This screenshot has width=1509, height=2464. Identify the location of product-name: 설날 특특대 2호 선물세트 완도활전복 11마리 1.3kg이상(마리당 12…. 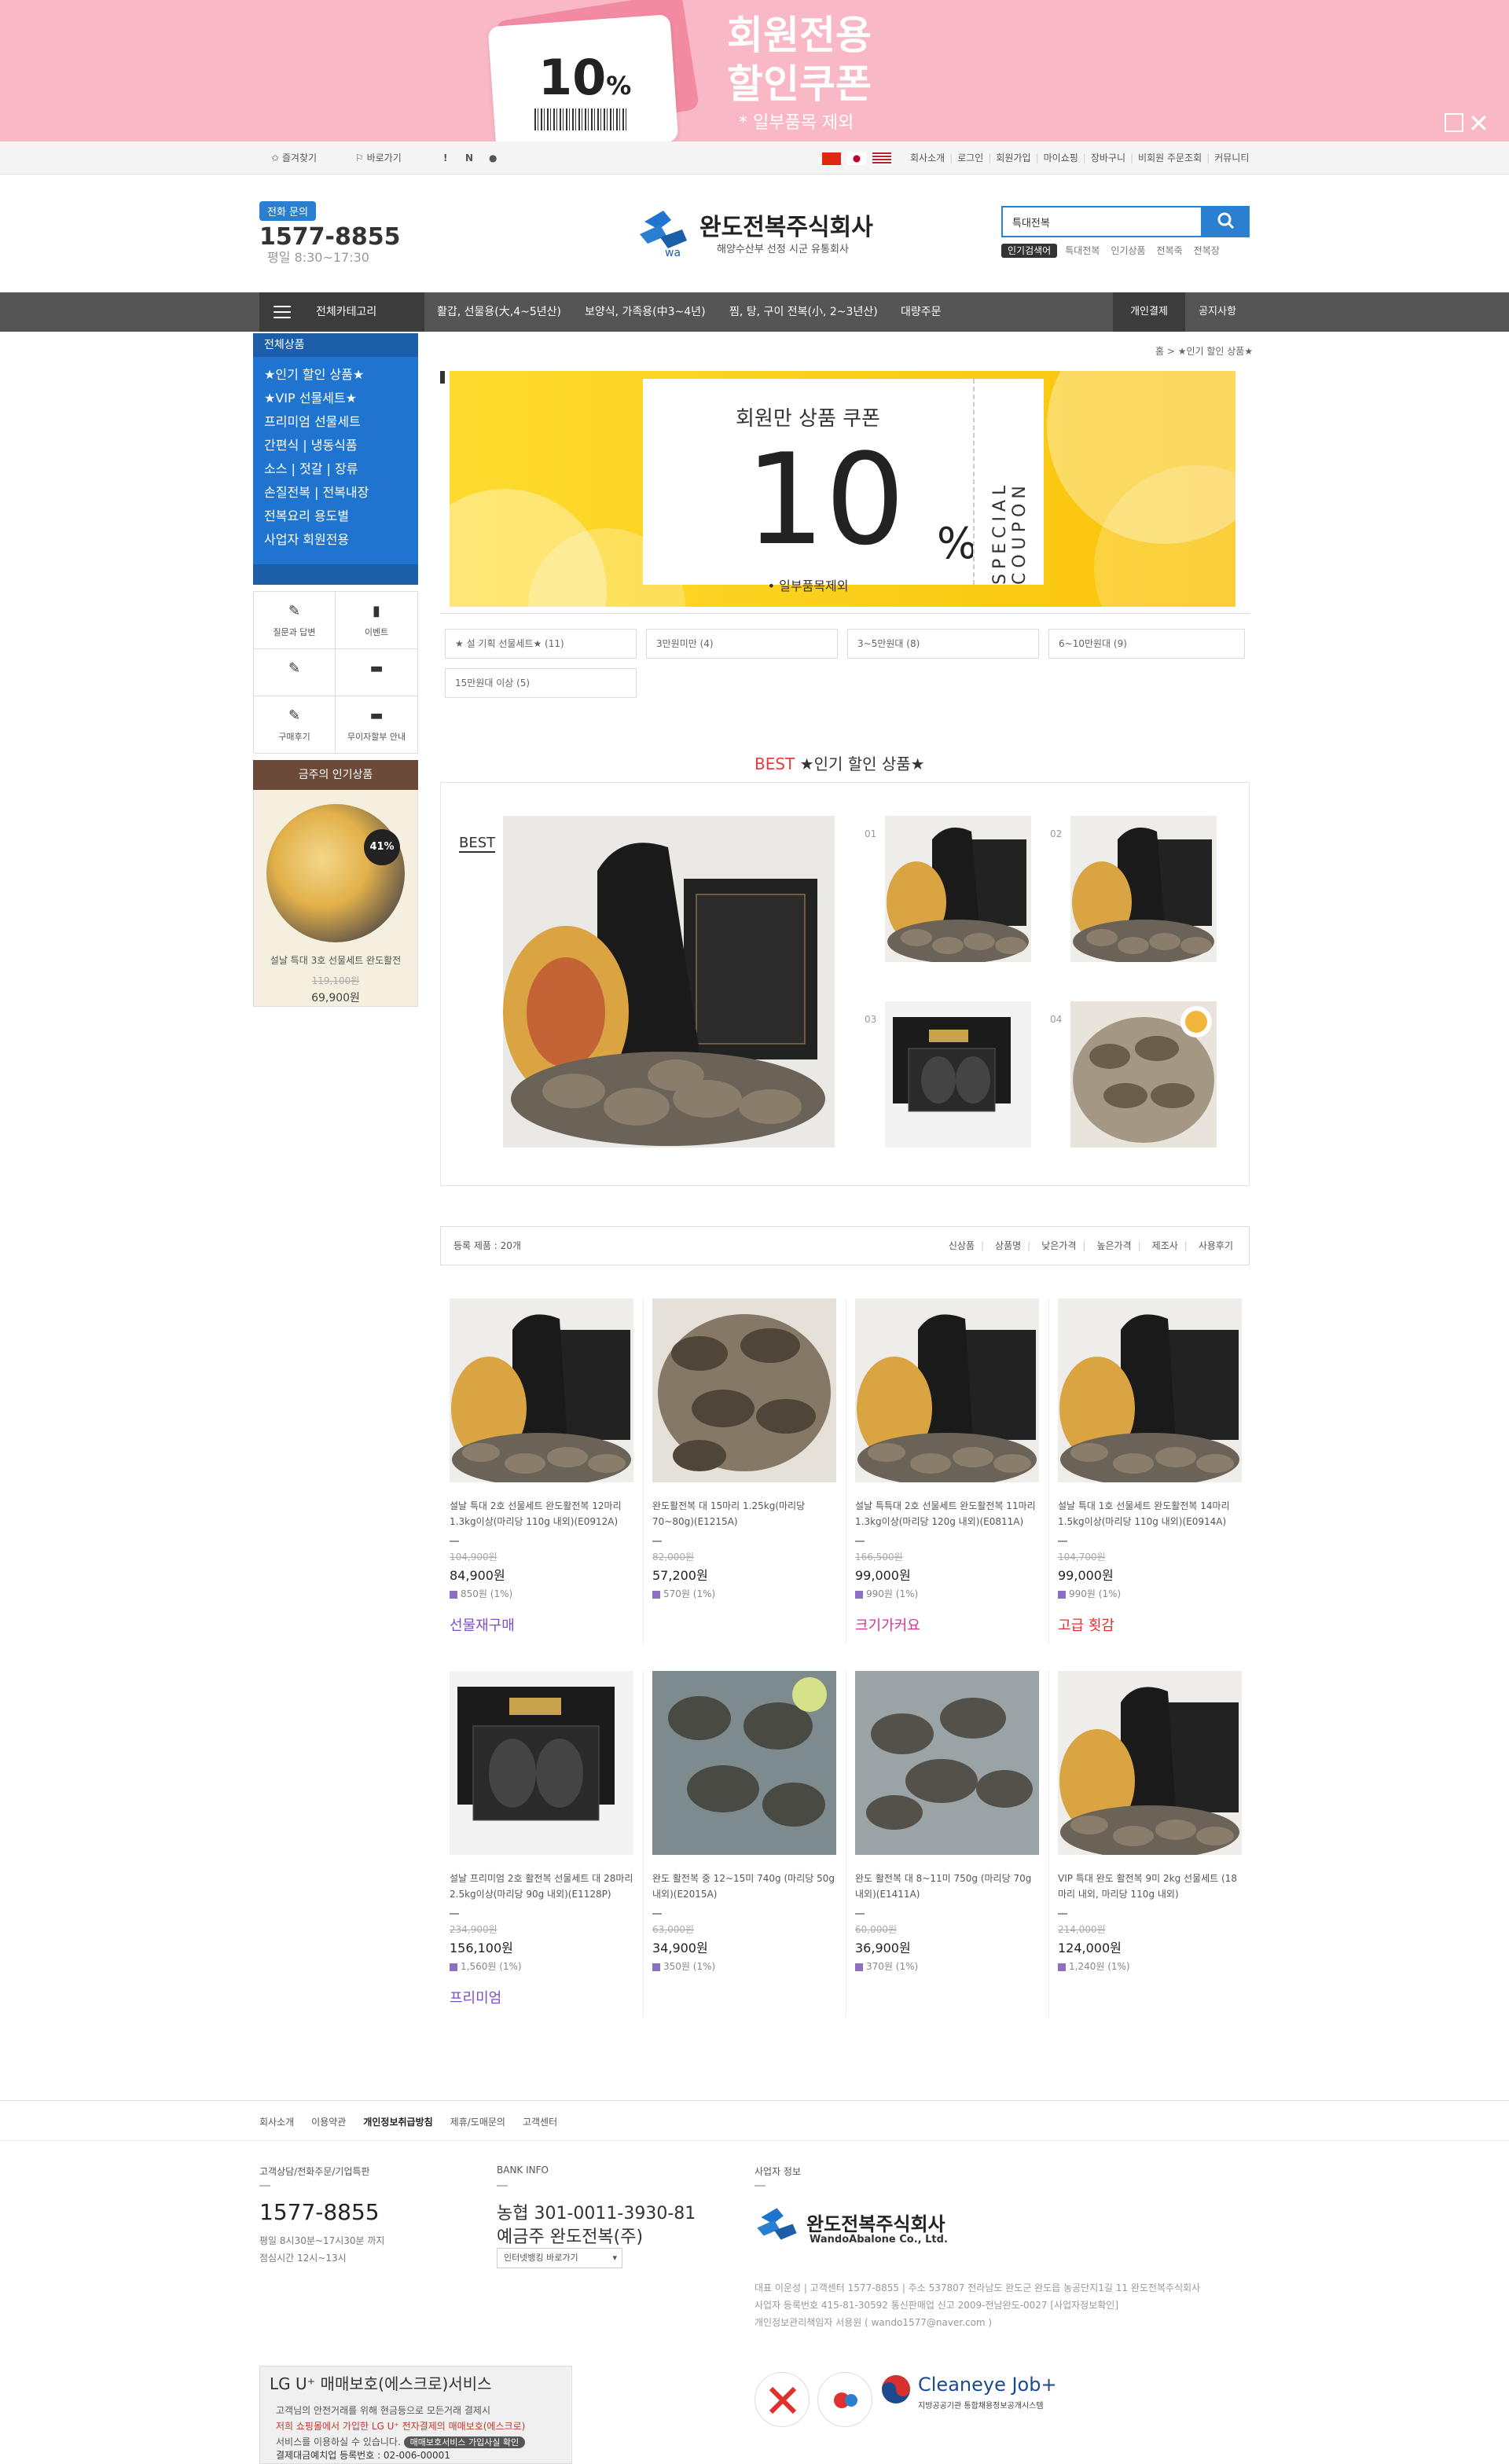
(947, 1513).